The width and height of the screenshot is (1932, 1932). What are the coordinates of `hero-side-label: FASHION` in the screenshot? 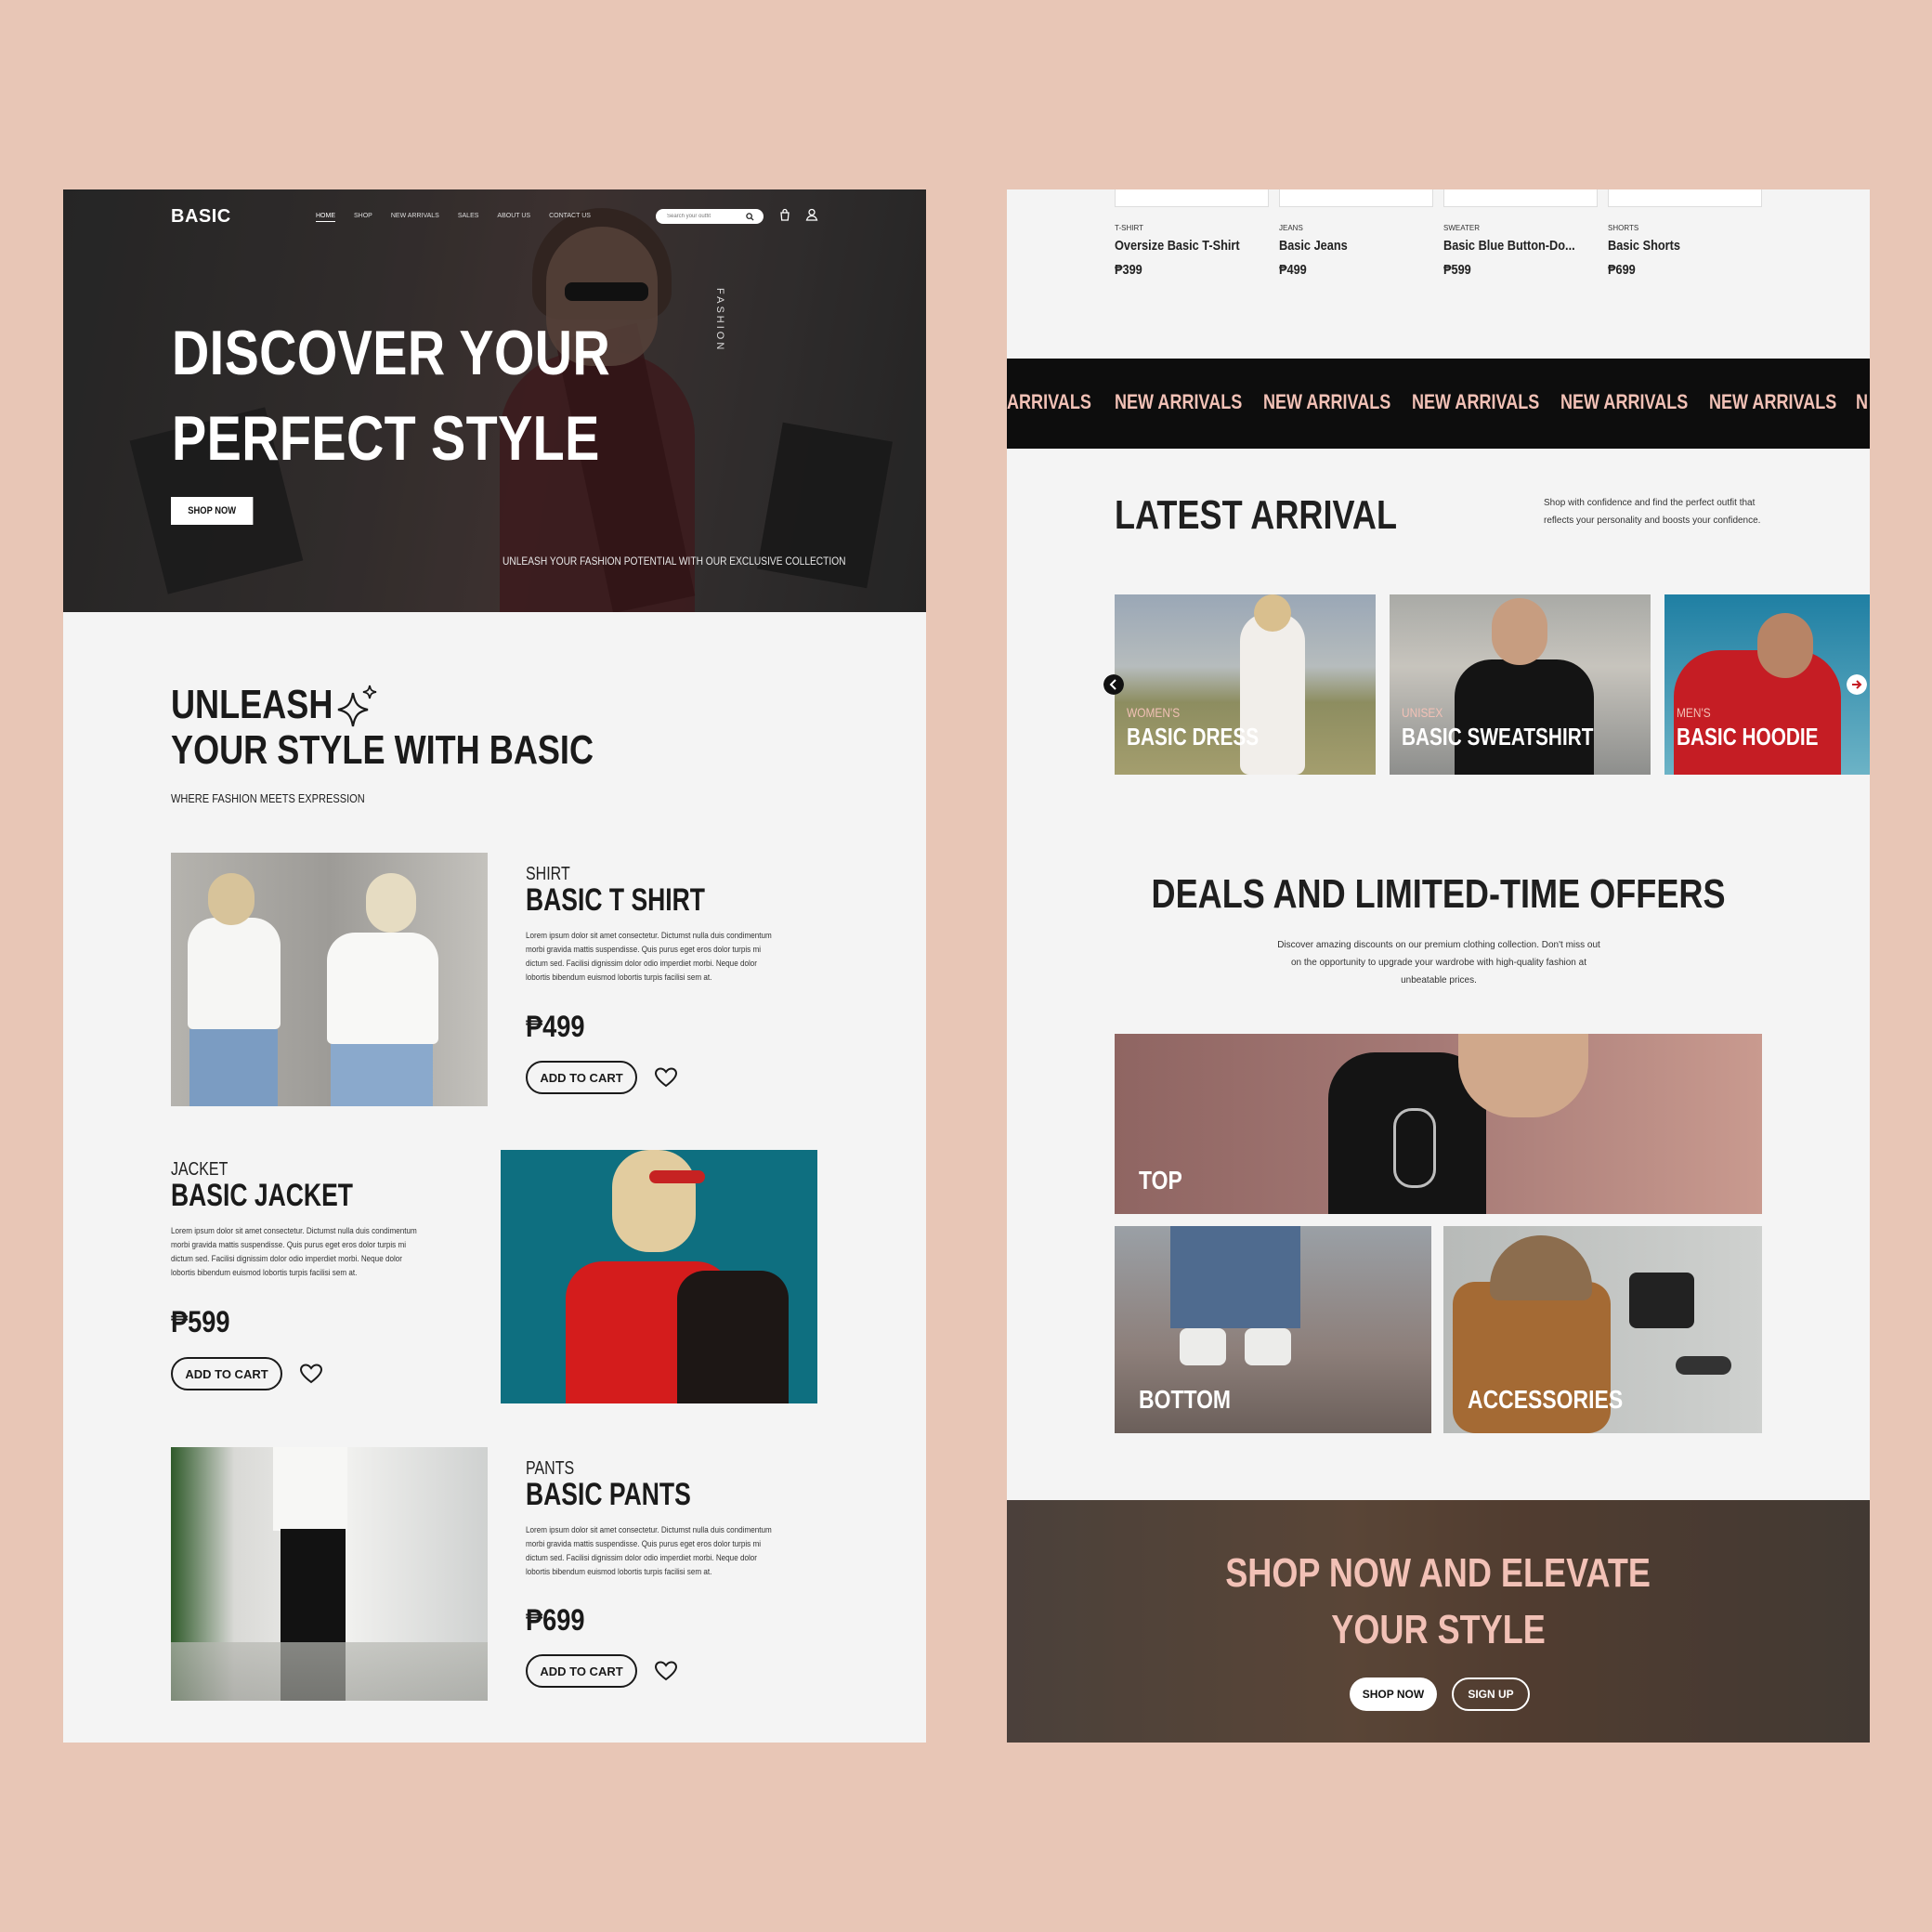 It's located at (719, 320).